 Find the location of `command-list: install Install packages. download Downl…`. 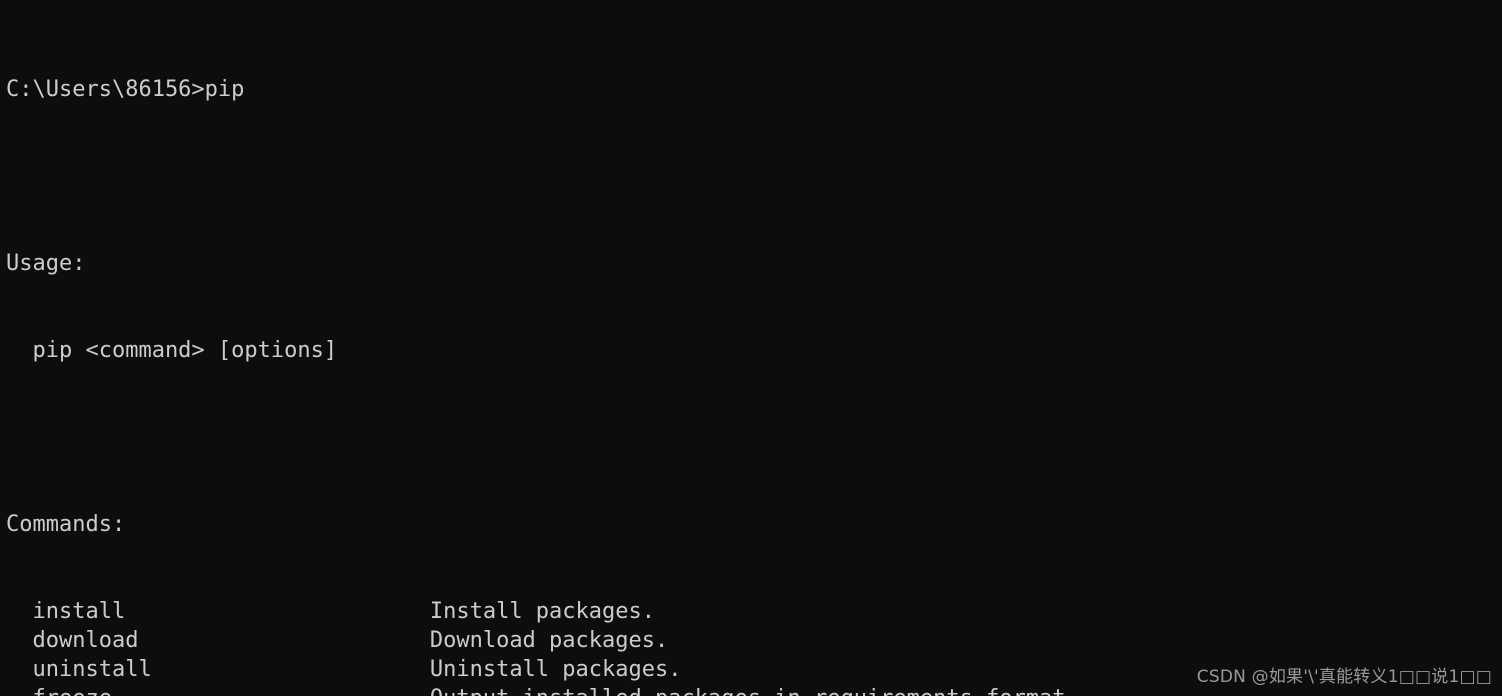

command-list: install Install packages. download Downl… is located at coordinates (582, 646).